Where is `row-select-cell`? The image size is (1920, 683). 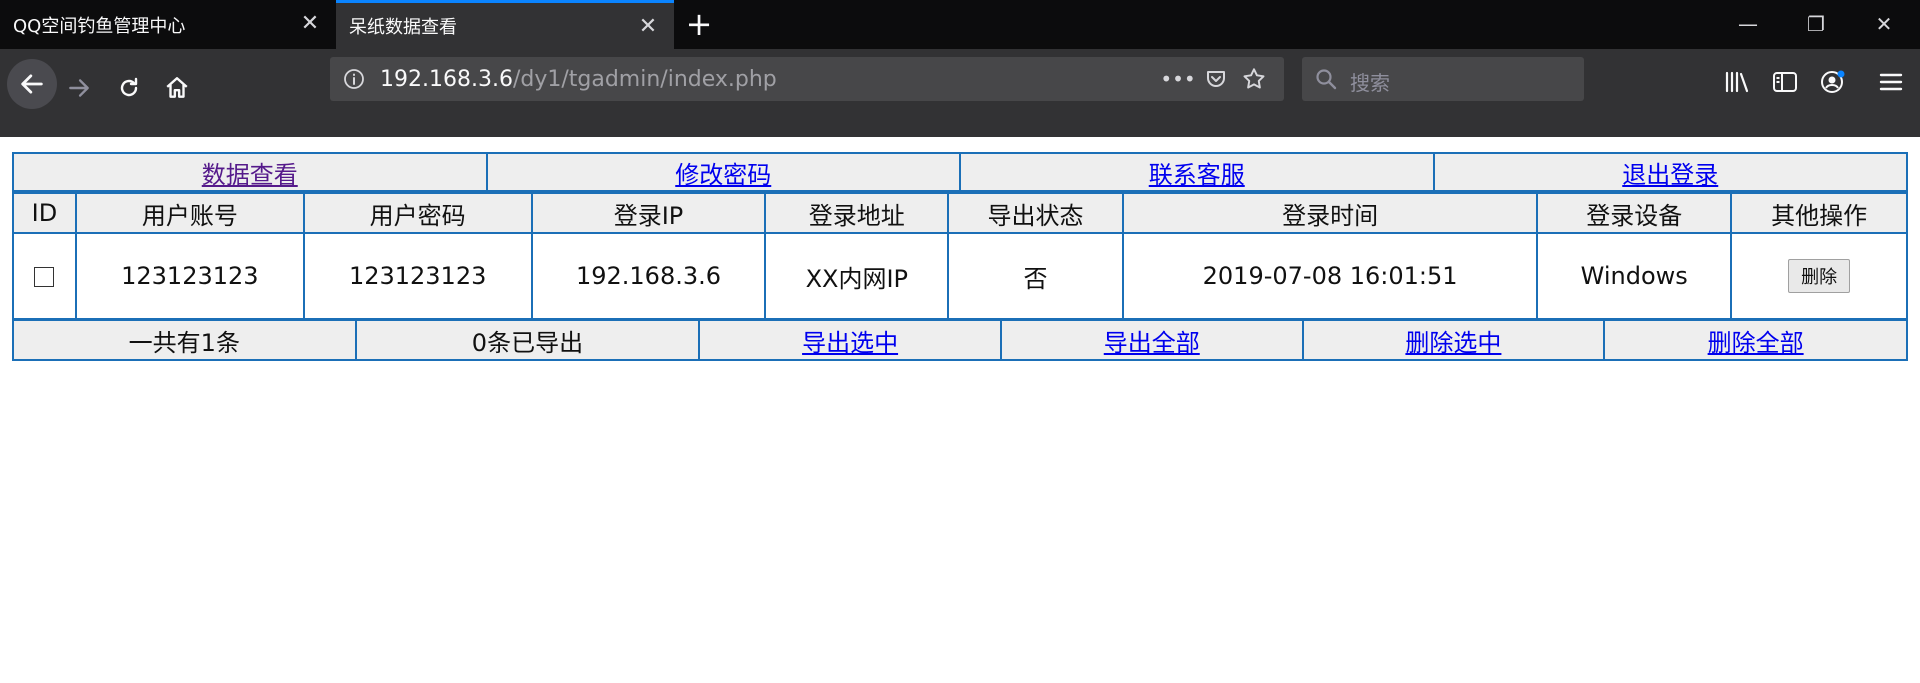 row-select-cell is located at coordinates (44, 276).